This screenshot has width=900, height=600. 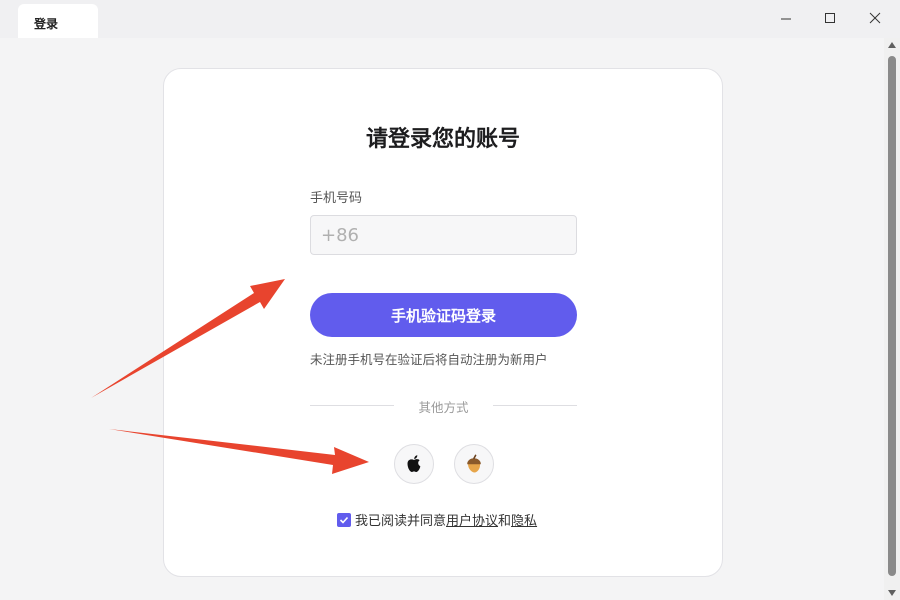 I want to click on page-title: 请登录您的账号, so click(x=442, y=139).